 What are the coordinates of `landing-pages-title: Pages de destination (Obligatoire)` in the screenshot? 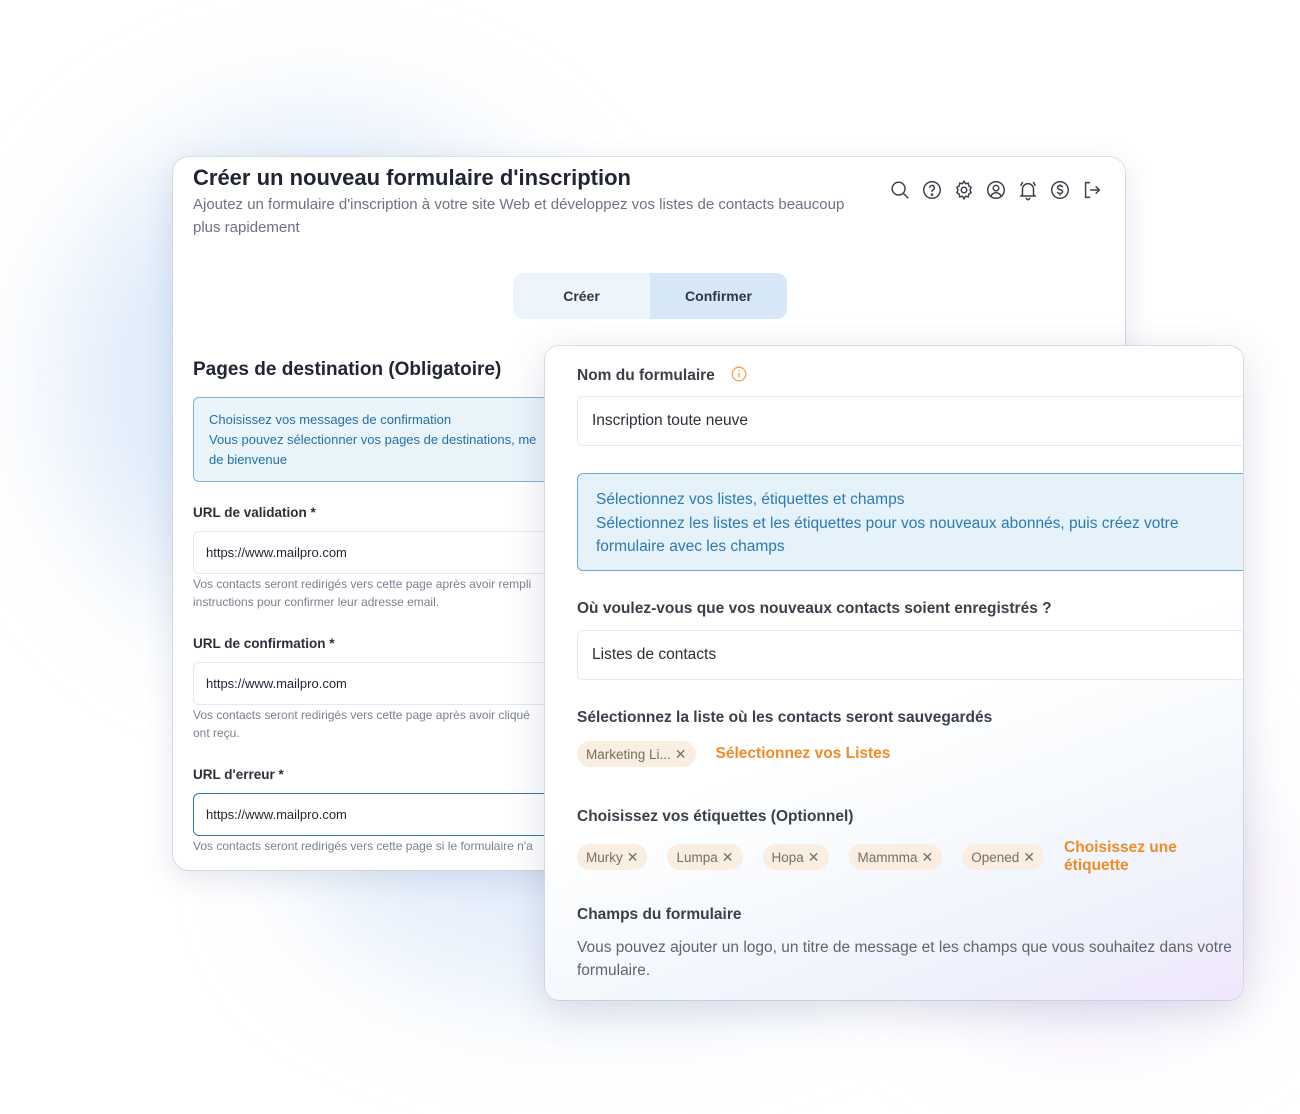 It's located at (347, 369).